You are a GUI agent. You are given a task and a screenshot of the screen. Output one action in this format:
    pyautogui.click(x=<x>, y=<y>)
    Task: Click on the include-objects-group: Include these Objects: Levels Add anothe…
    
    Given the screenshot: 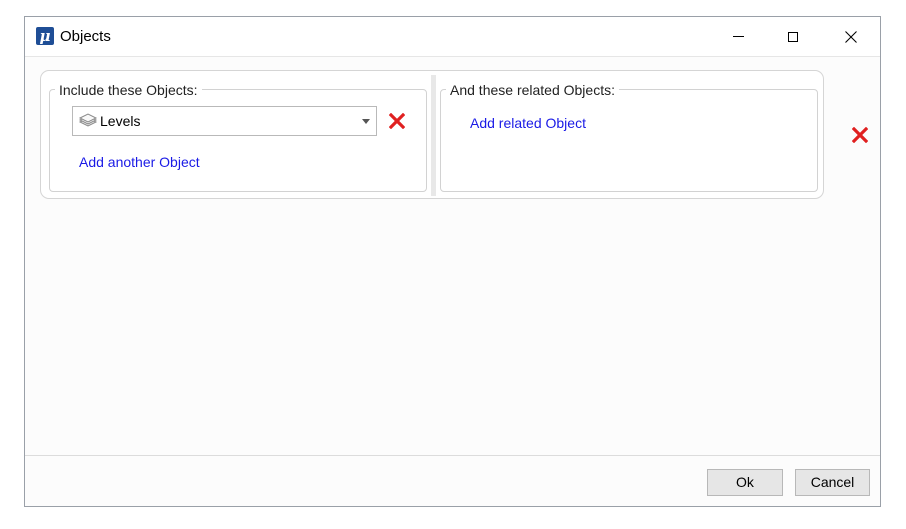 What is the action you would take?
    pyautogui.click(x=238, y=136)
    